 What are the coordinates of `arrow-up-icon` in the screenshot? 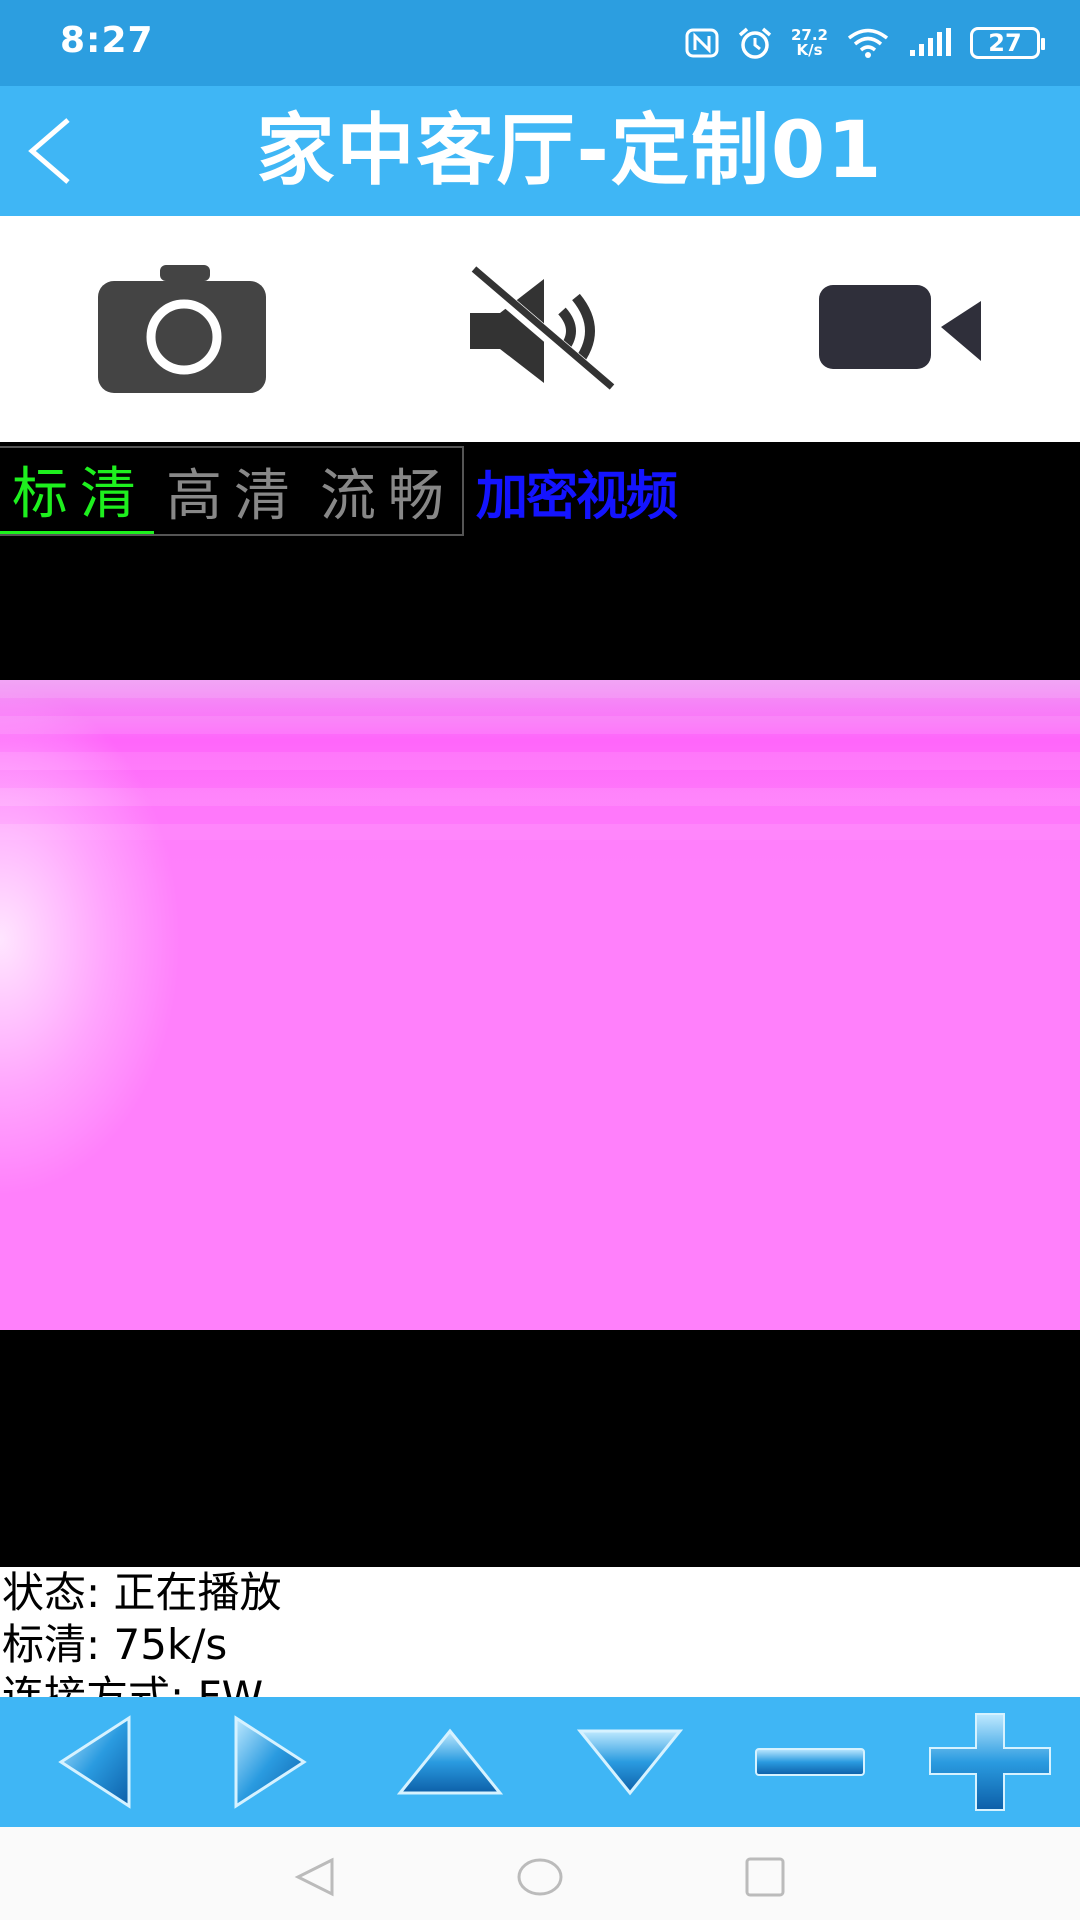 It's located at (450, 1761).